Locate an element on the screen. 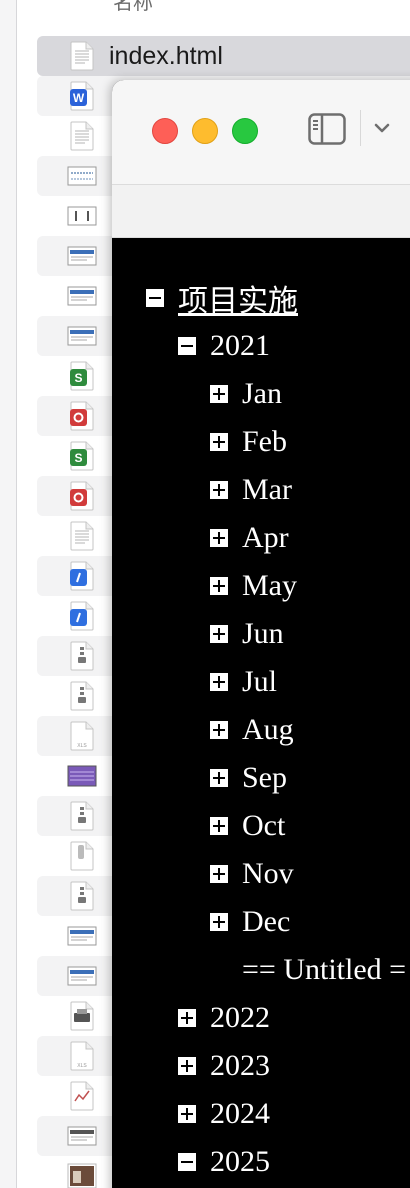 This screenshot has height=1188, width=410. tree-item-label: Jun is located at coordinates (263, 633).